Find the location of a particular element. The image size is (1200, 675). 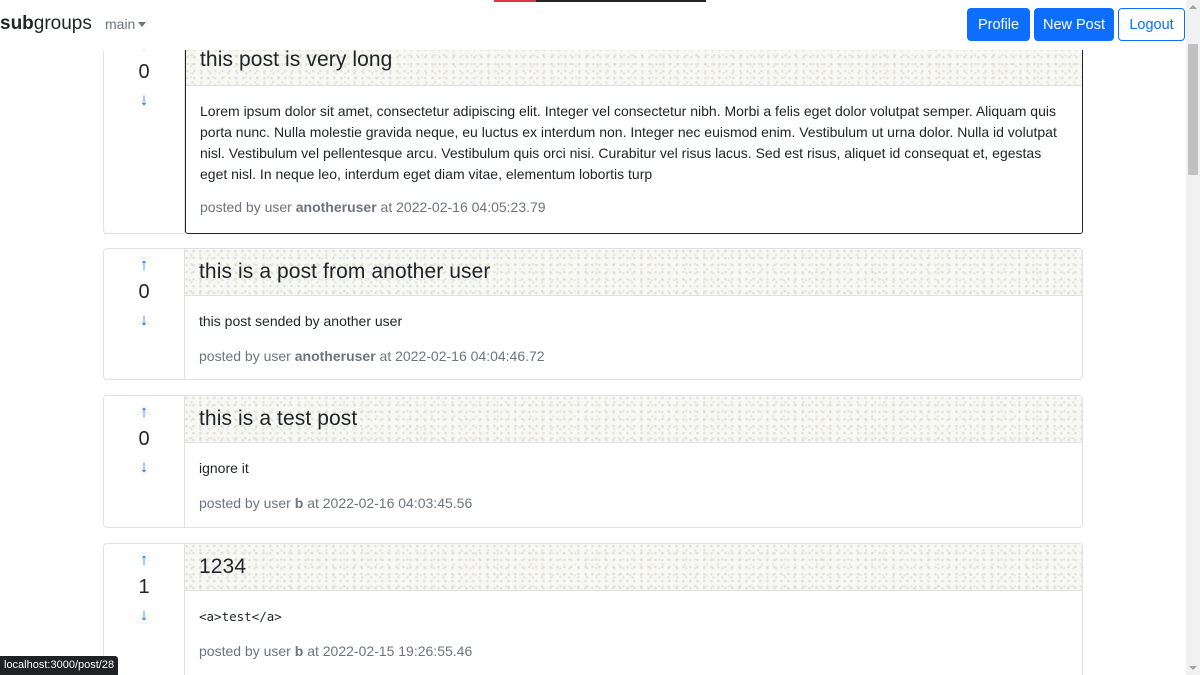

scroll-down-icon is located at coordinates (1193, 668).